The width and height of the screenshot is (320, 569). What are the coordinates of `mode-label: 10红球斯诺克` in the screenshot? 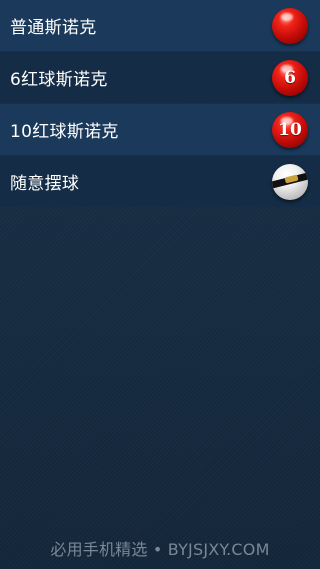 It's located at (64, 132).